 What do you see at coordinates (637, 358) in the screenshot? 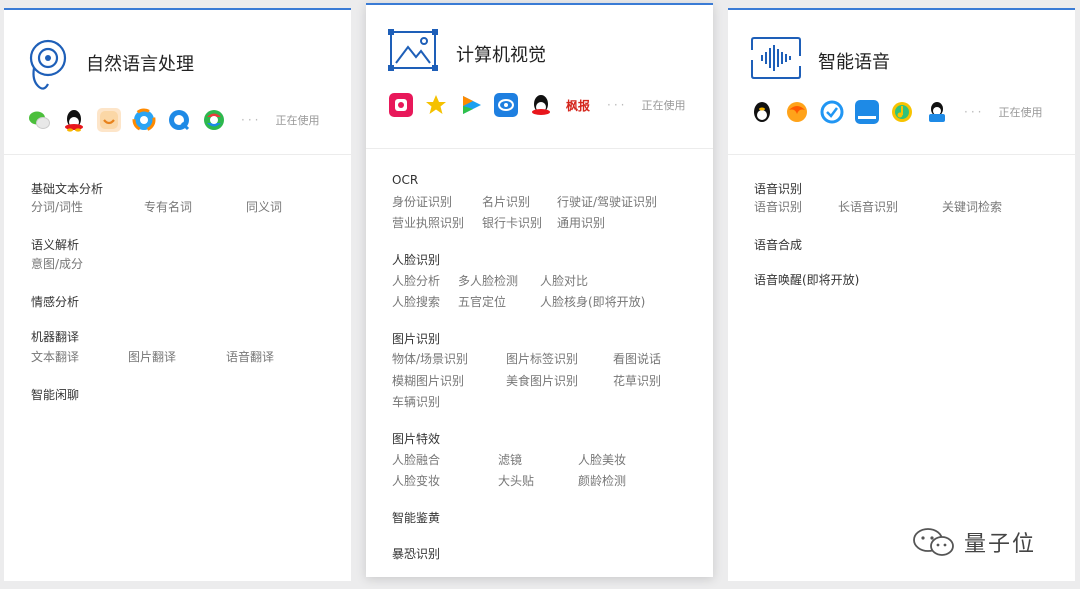
I see `feature-item: 看图说话` at bounding box center [637, 358].